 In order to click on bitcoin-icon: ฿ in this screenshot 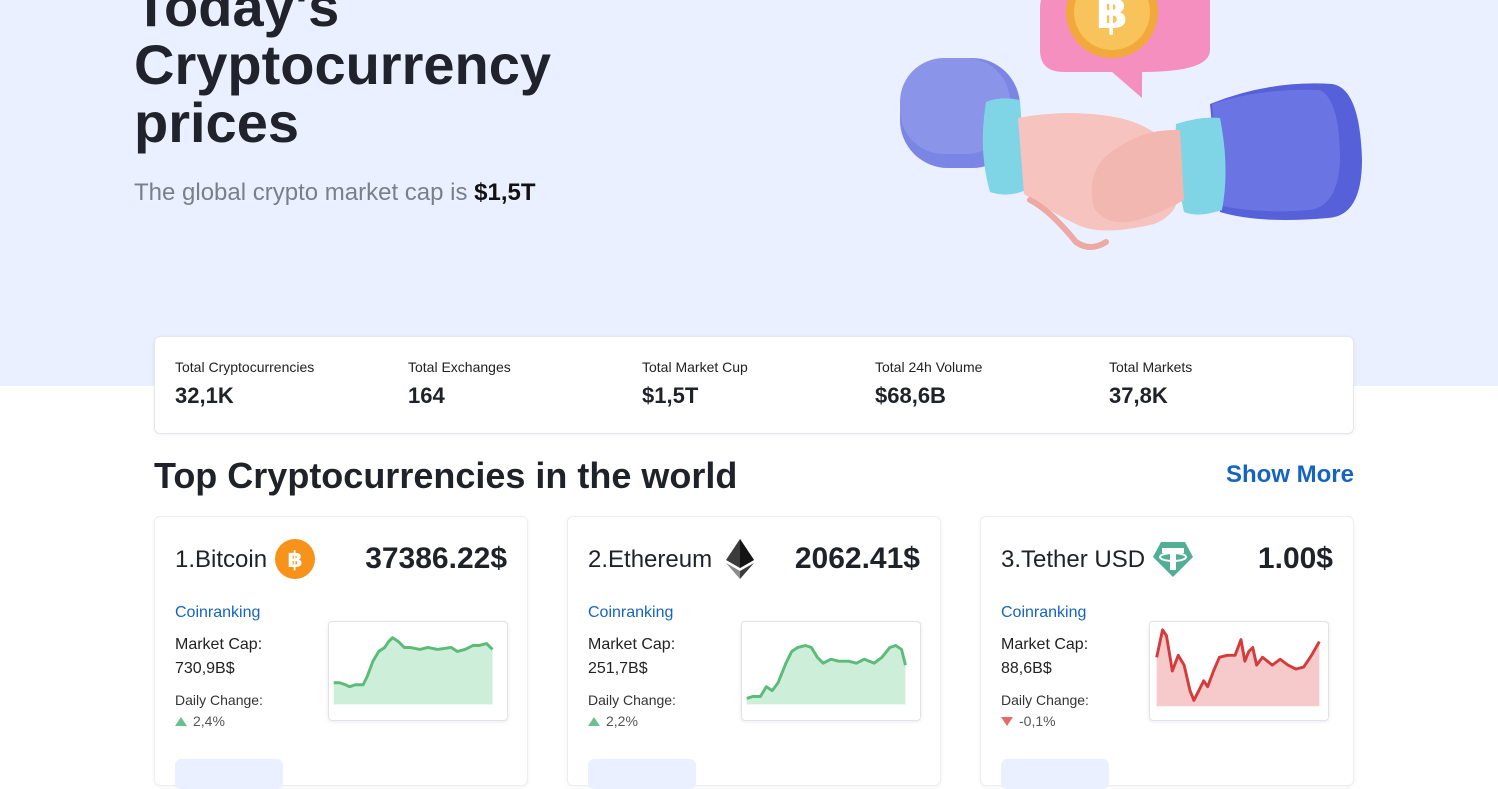, I will do `click(295, 559)`.